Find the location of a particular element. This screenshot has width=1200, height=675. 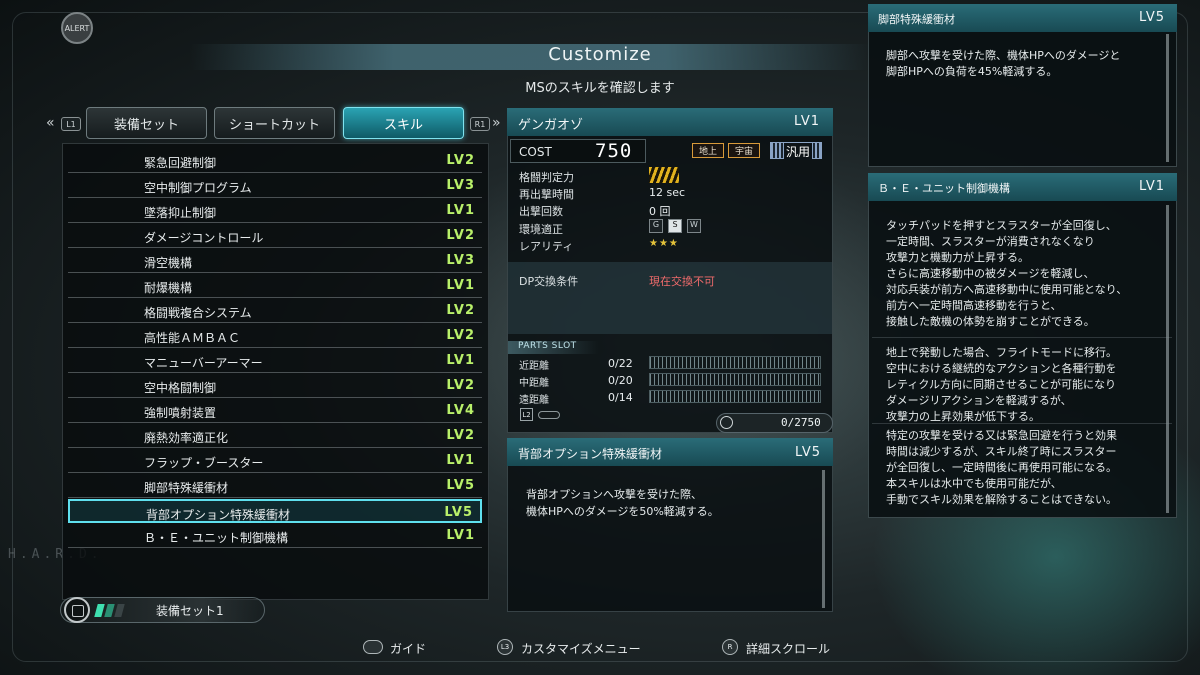

tab-left-arrow-icon: « is located at coordinates (50, 123).